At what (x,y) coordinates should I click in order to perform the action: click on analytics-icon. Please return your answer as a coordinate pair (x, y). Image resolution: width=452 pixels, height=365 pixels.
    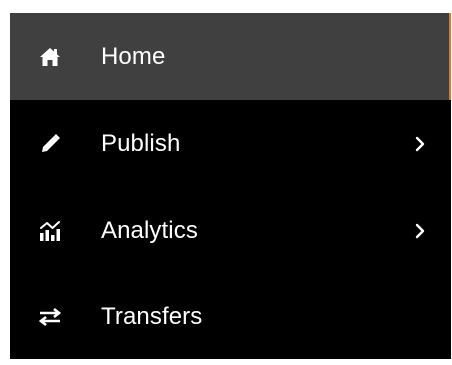
    Looking at the image, I should click on (50, 231).